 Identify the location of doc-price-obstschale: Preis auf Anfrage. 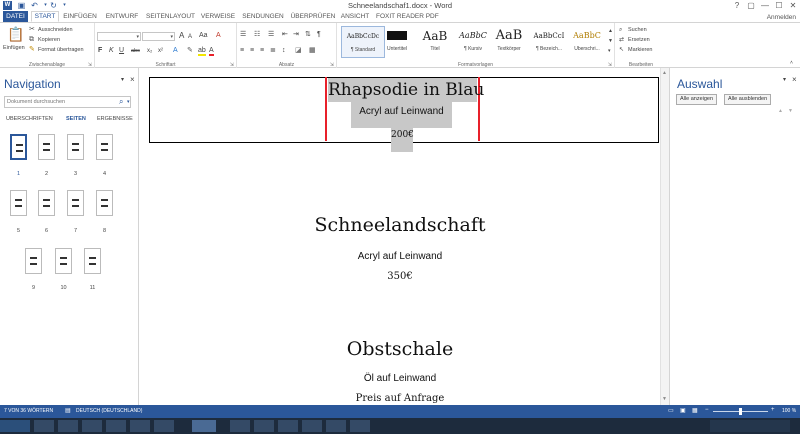
(400, 398).